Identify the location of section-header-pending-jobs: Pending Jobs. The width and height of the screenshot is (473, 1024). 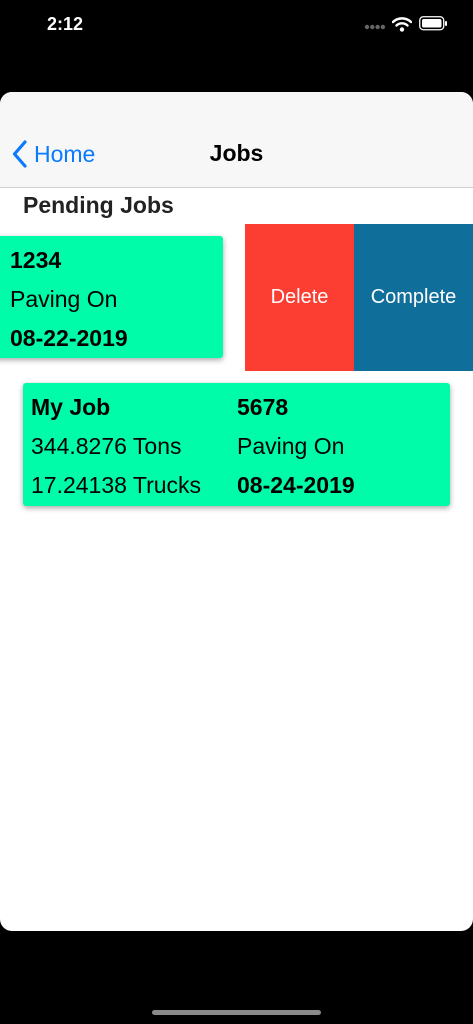
(98, 205).